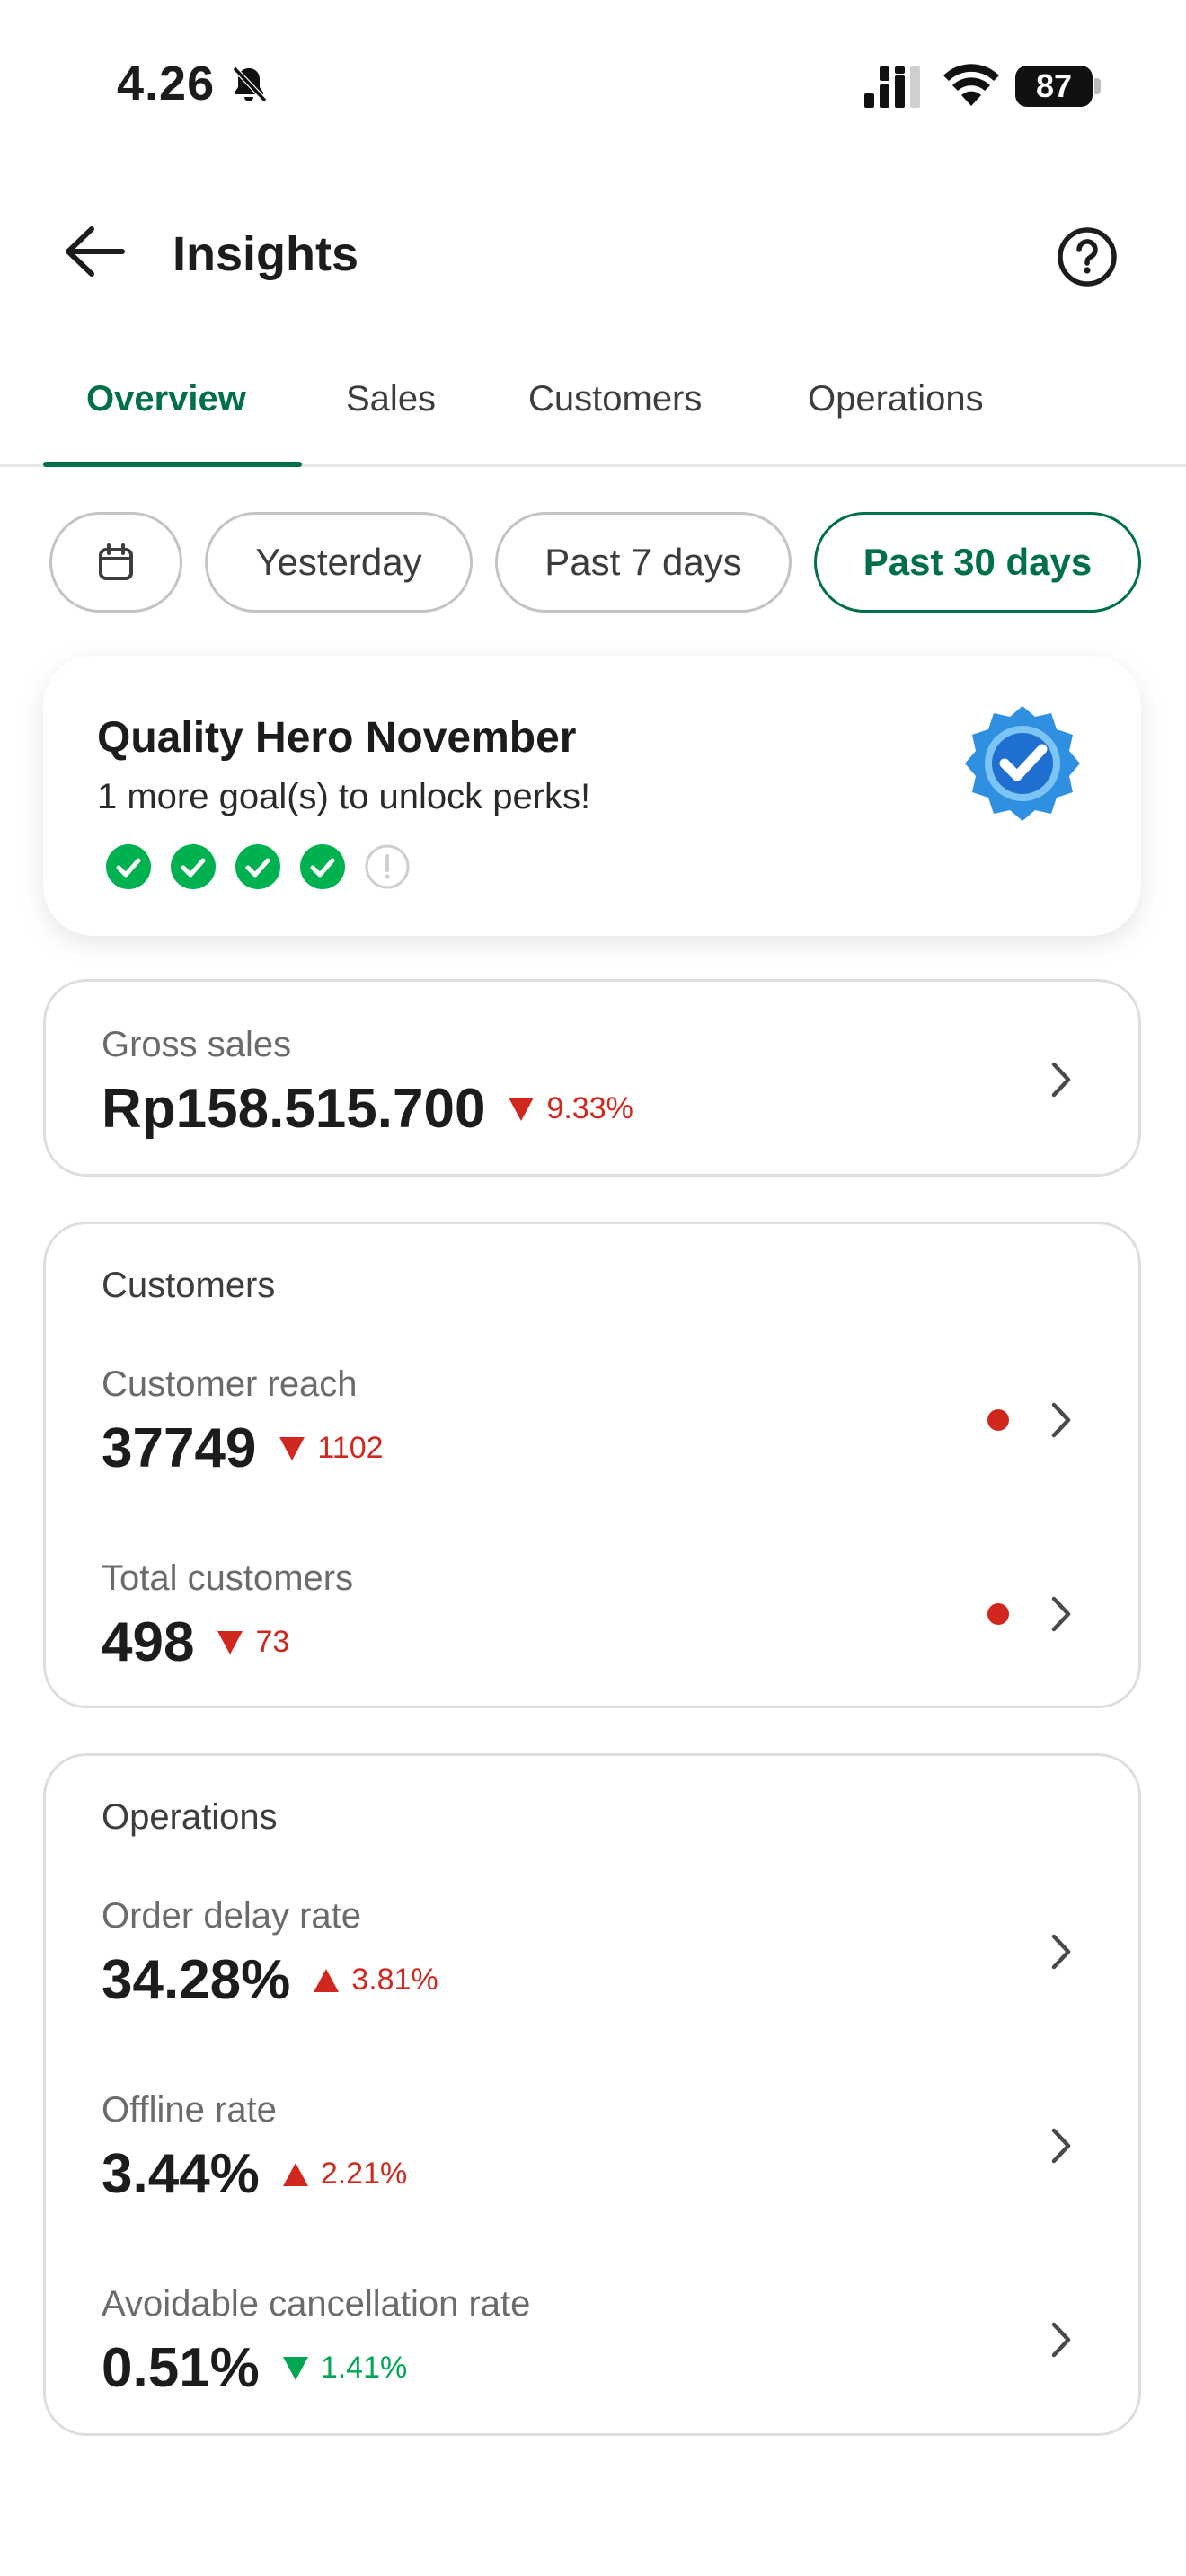  I want to click on cellular-signal-icon, so click(892, 87).